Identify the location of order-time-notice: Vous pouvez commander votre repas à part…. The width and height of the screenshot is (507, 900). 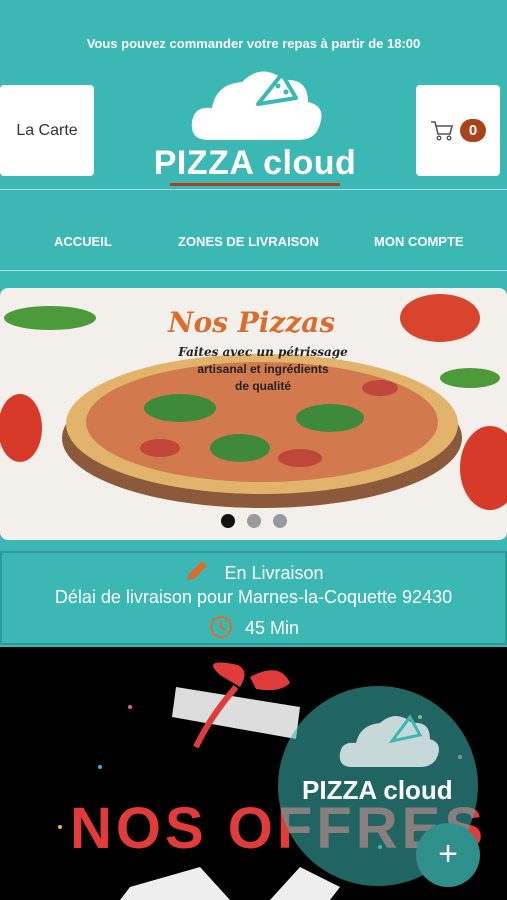
(253, 43).